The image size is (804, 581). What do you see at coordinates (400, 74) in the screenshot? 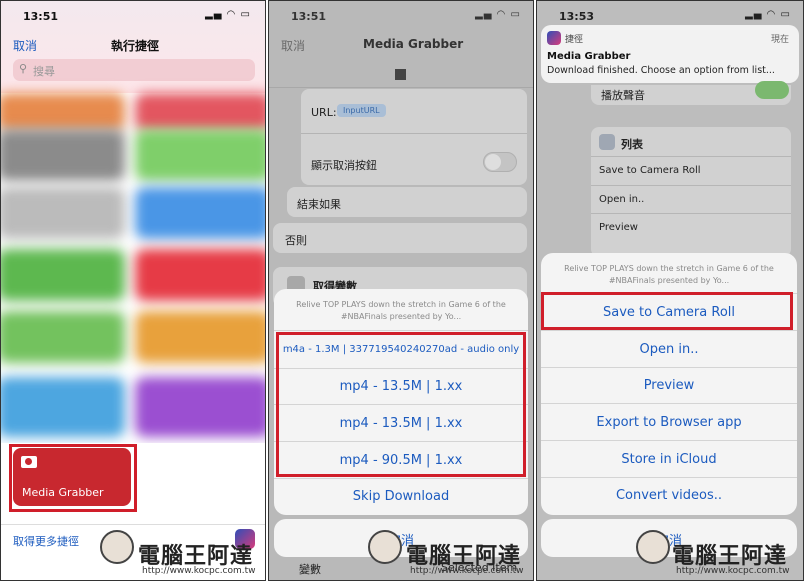
I see `stop-icon` at bounding box center [400, 74].